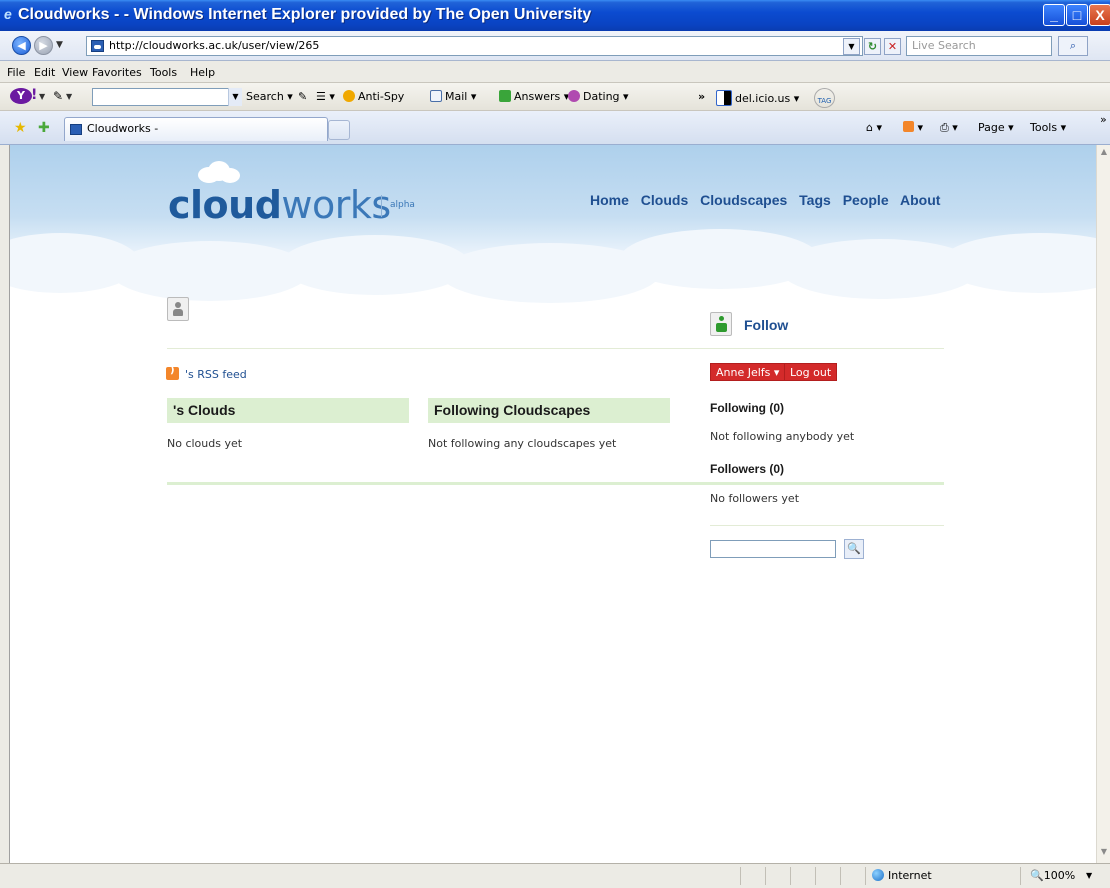 This screenshot has width=1110, height=888. Describe the element at coordinates (1048, 127) in the screenshot. I see `tools-menu-button: Tools ▾` at that location.